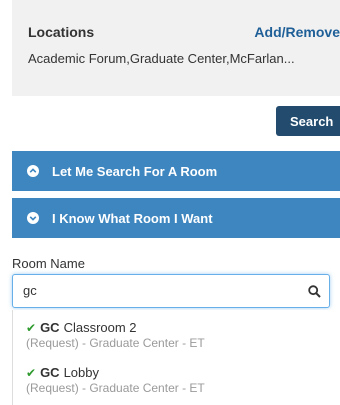 This screenshot has width=340, height=405. I want to click on accordion-know-room: I Know What Room I Want, so click(176, 218).